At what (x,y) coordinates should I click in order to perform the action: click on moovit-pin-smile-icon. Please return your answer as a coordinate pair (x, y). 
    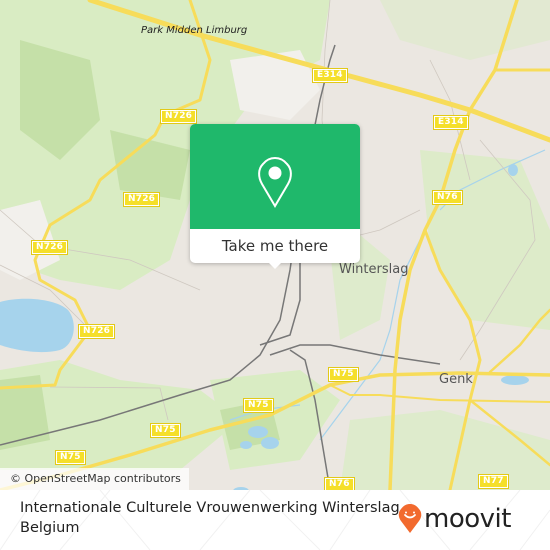
    Looking at the image, I should click on (410, 518).